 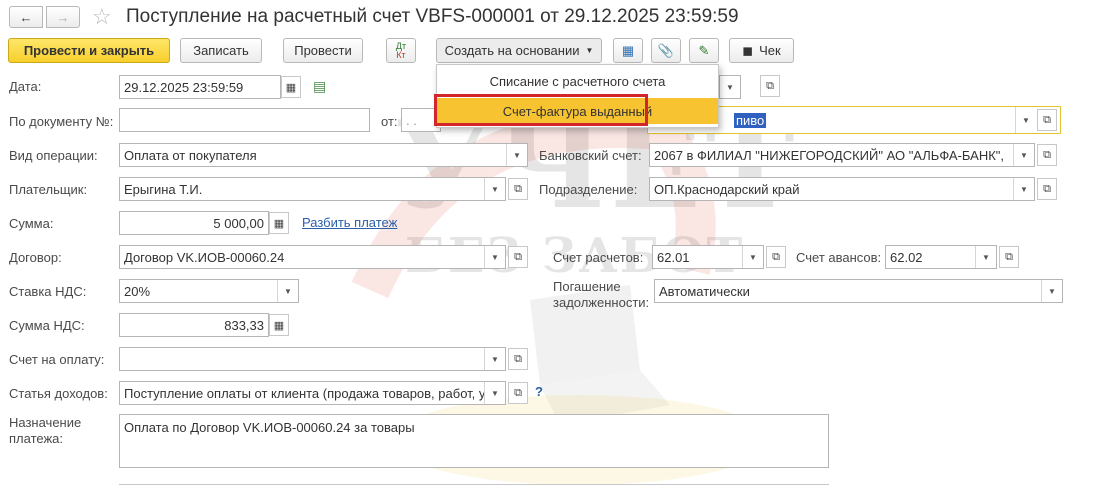 What do you see at coordinates (1051, 291) in the screenshot?
I see `debt-repayment-dropdown: ▼` at bounding box center [1051, 291].